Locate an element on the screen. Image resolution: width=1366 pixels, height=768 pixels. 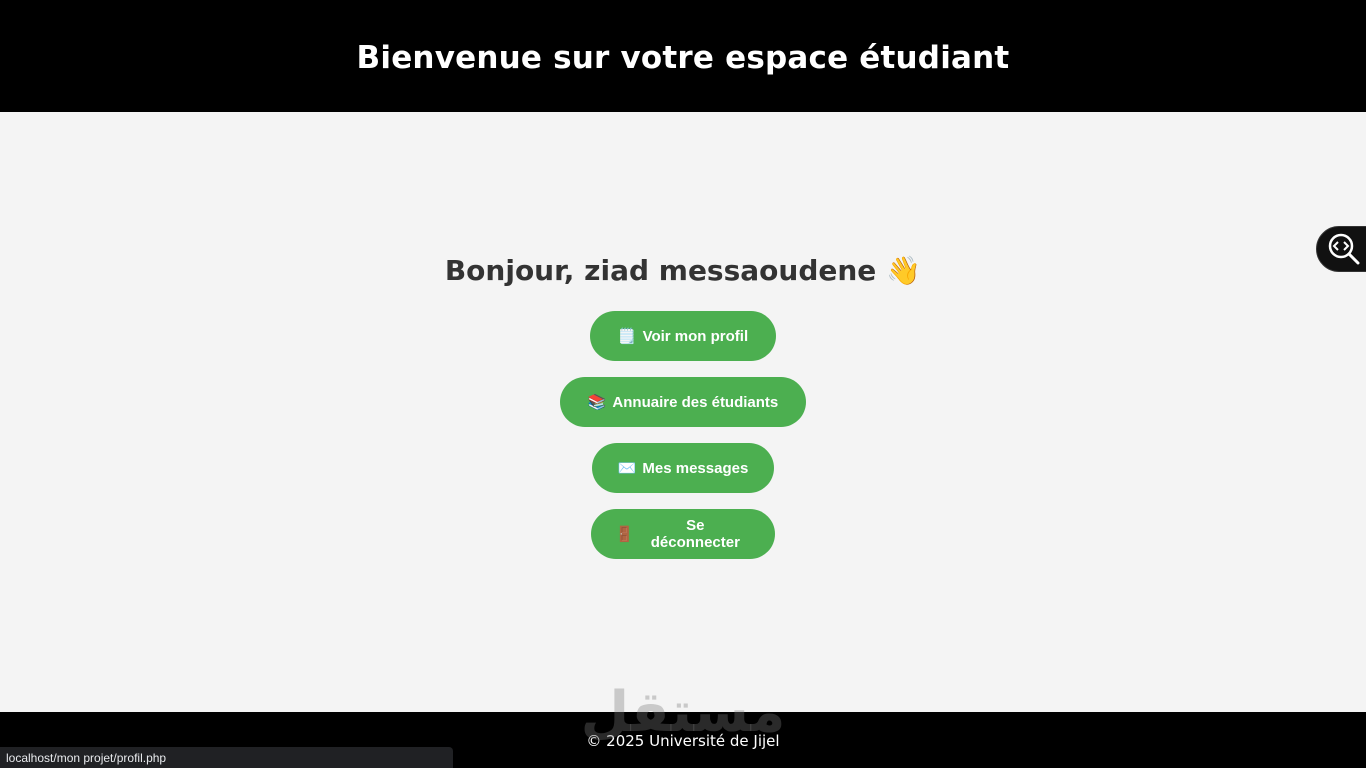
view-profile-label: Voir mon profil is located at coordinates (695, 336).